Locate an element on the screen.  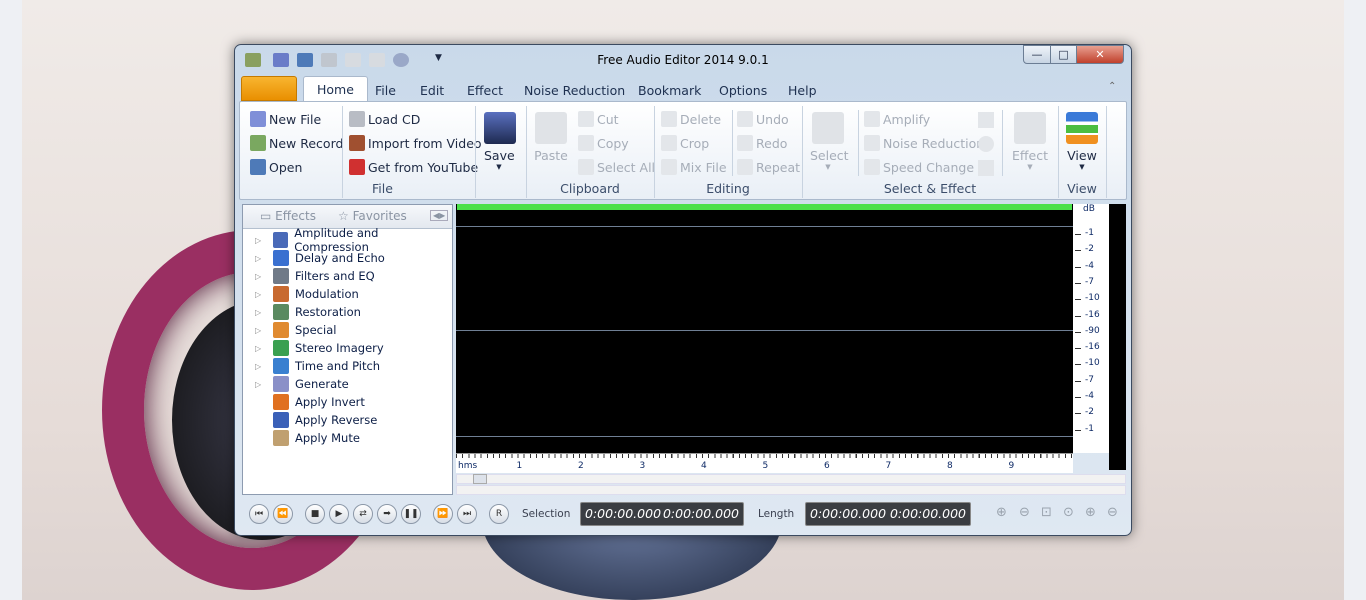
paste-button: Paste is located at coordinates (551, 137).